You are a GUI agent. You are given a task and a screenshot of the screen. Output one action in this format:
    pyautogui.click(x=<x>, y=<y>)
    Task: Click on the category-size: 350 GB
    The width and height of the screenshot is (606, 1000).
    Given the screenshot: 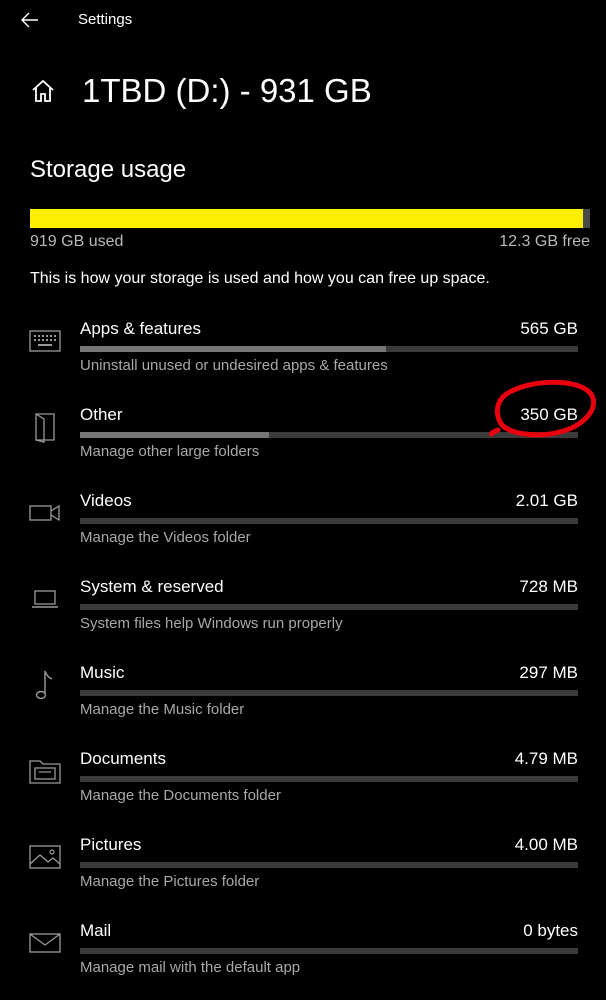 What is the action you would take?
    pyautogui.click(x=549, y=414)
    